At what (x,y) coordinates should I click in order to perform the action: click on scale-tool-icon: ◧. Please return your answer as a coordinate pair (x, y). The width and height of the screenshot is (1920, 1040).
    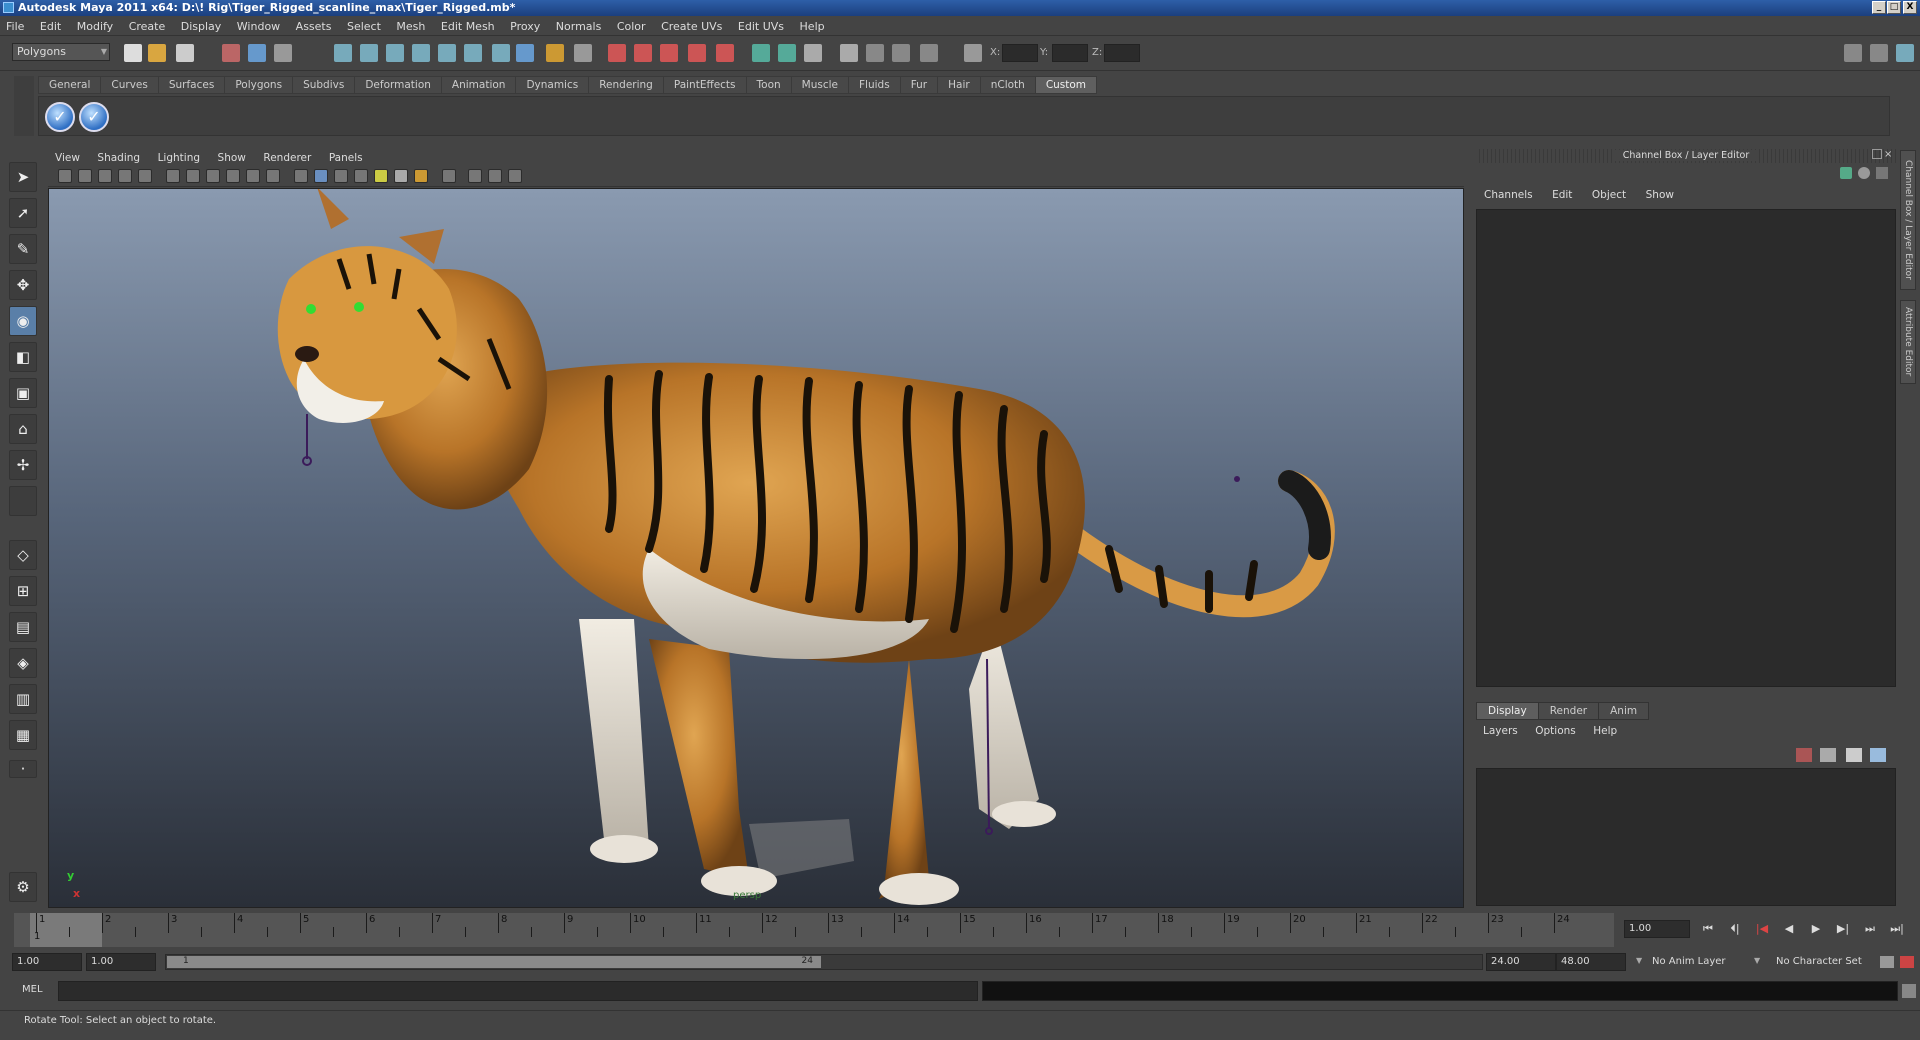
    Looking at the image, I should click on (23, 357).